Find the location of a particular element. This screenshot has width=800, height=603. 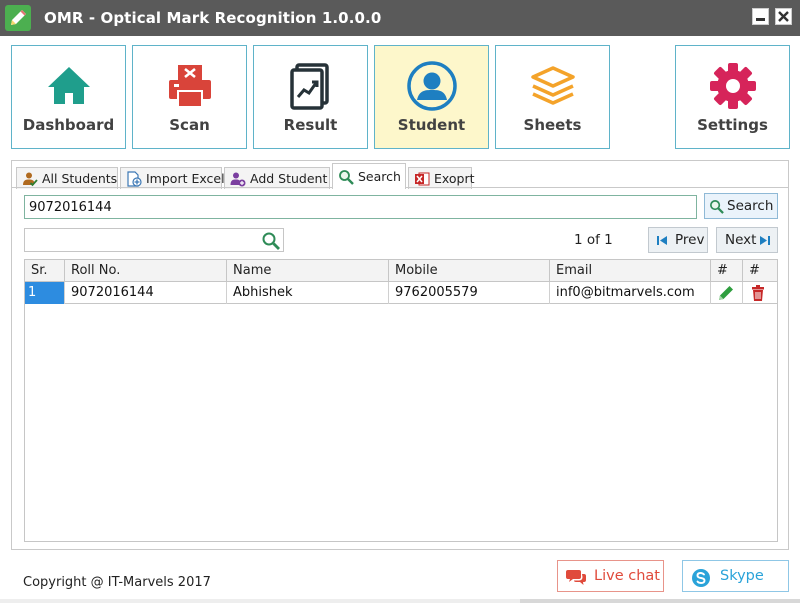

nav-tile-sheets: Sheets is located at coordinates (552, 97).